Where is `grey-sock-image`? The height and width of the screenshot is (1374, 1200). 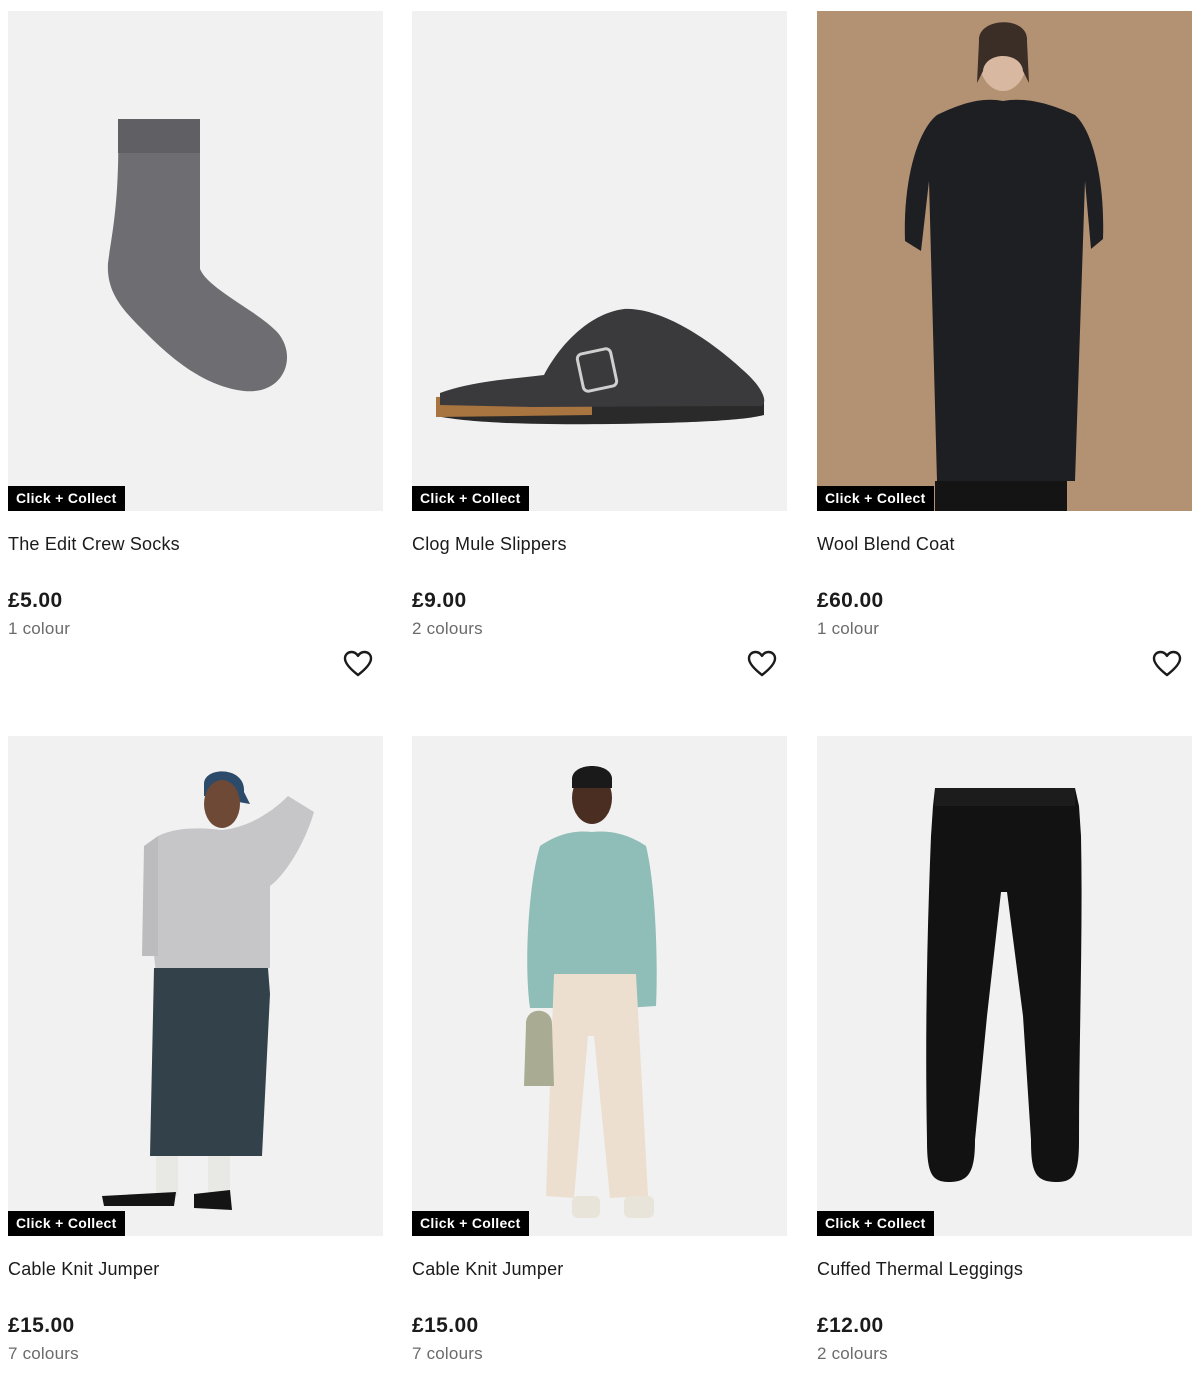 grey-sock-image is located at coordinates (195, 261).